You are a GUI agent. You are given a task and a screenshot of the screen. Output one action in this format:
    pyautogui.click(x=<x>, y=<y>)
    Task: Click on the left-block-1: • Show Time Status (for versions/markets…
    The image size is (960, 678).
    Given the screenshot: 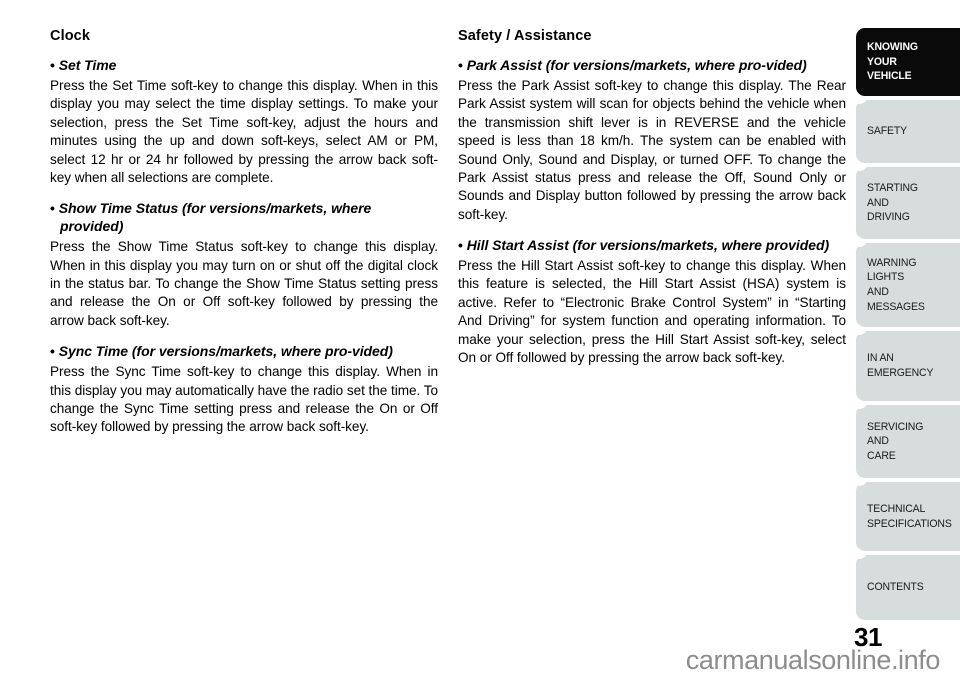 What is the action you would take?
    pyautogui.click(x=244, y=265)
    